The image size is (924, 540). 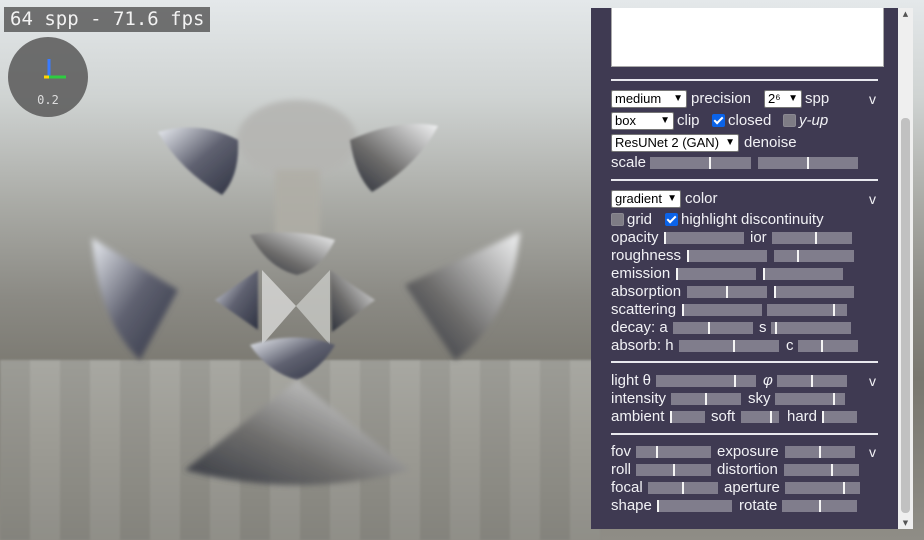 What do you see at coordinates (687, 417) in the screenshot?
I see `ambient-slider` at bounding box center [687, 417].